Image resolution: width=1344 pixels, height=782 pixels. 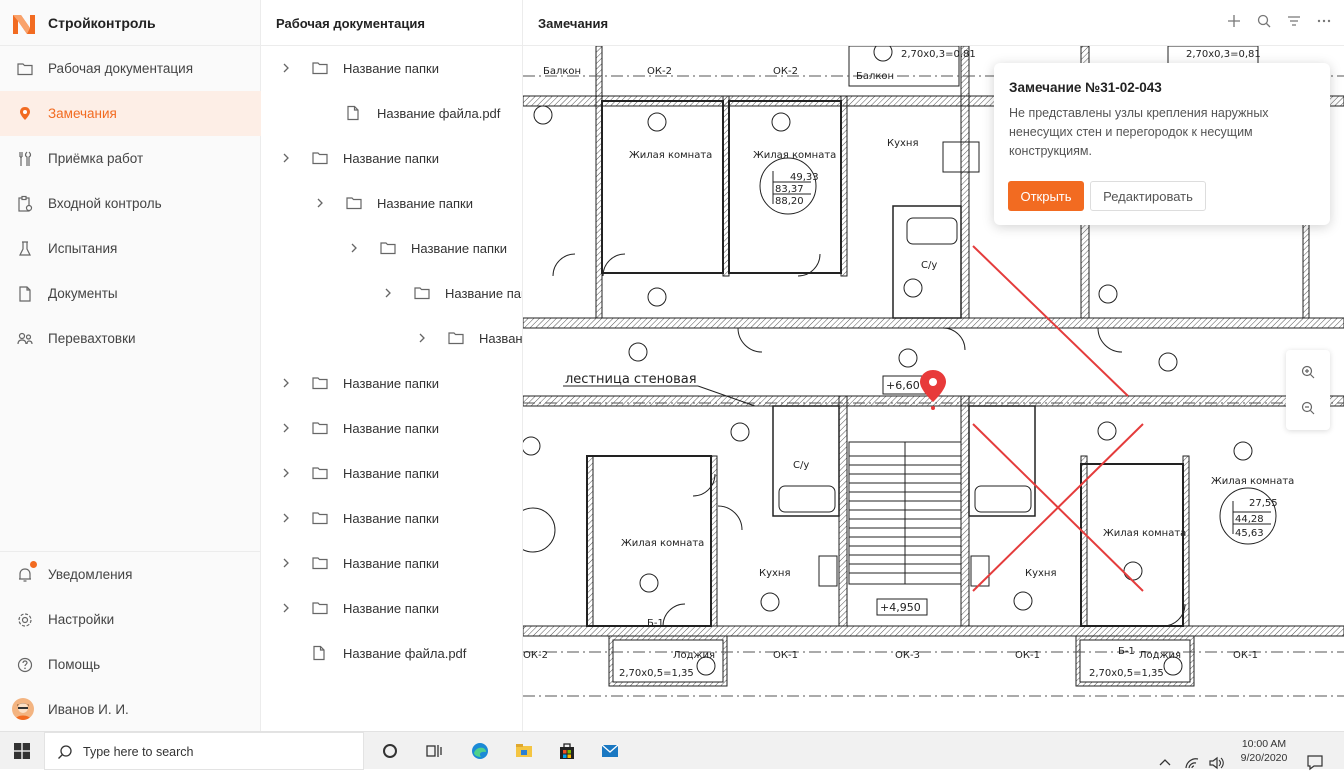 What do you see at coordinates (903, 385) in the screenshot?
I see `plan-level-upper: +6,60` at bounding box center [903, 385].